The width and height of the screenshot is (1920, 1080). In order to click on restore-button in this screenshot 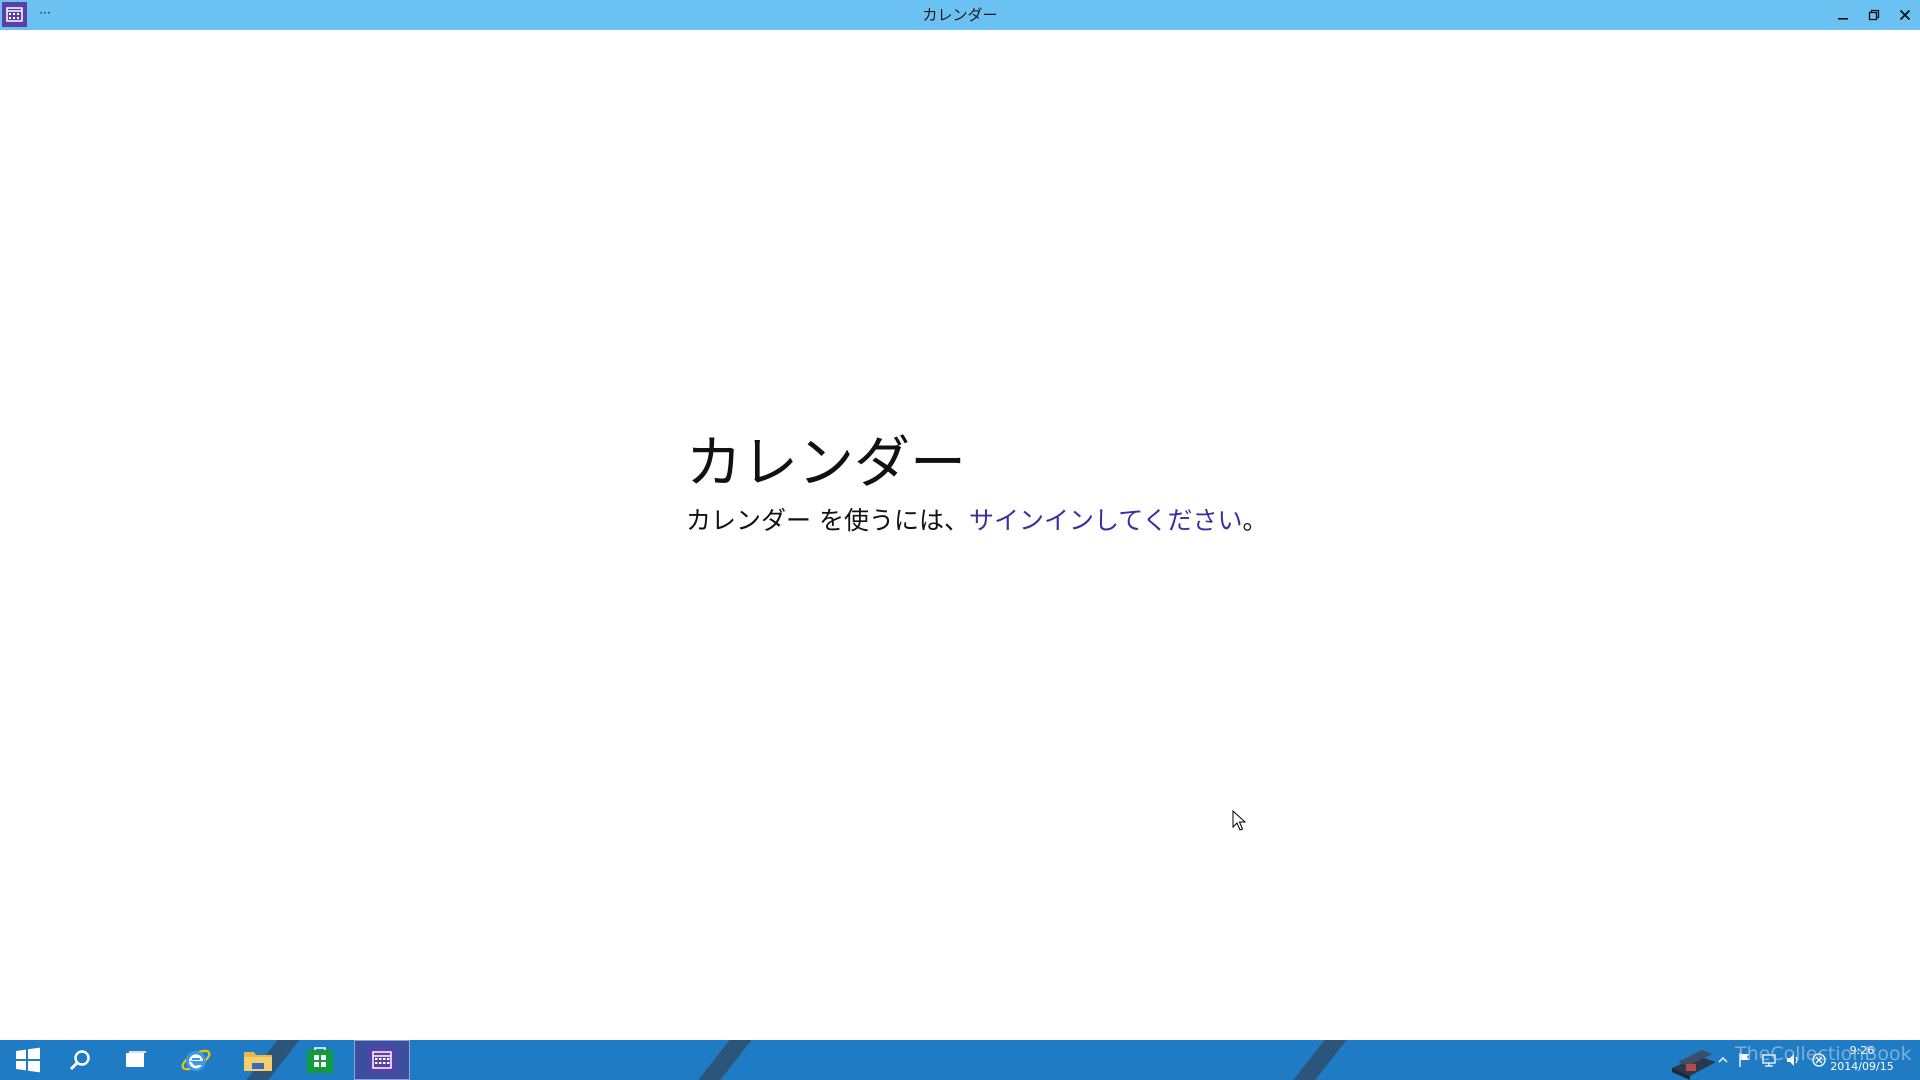, I will do `click(1873, 15)`.